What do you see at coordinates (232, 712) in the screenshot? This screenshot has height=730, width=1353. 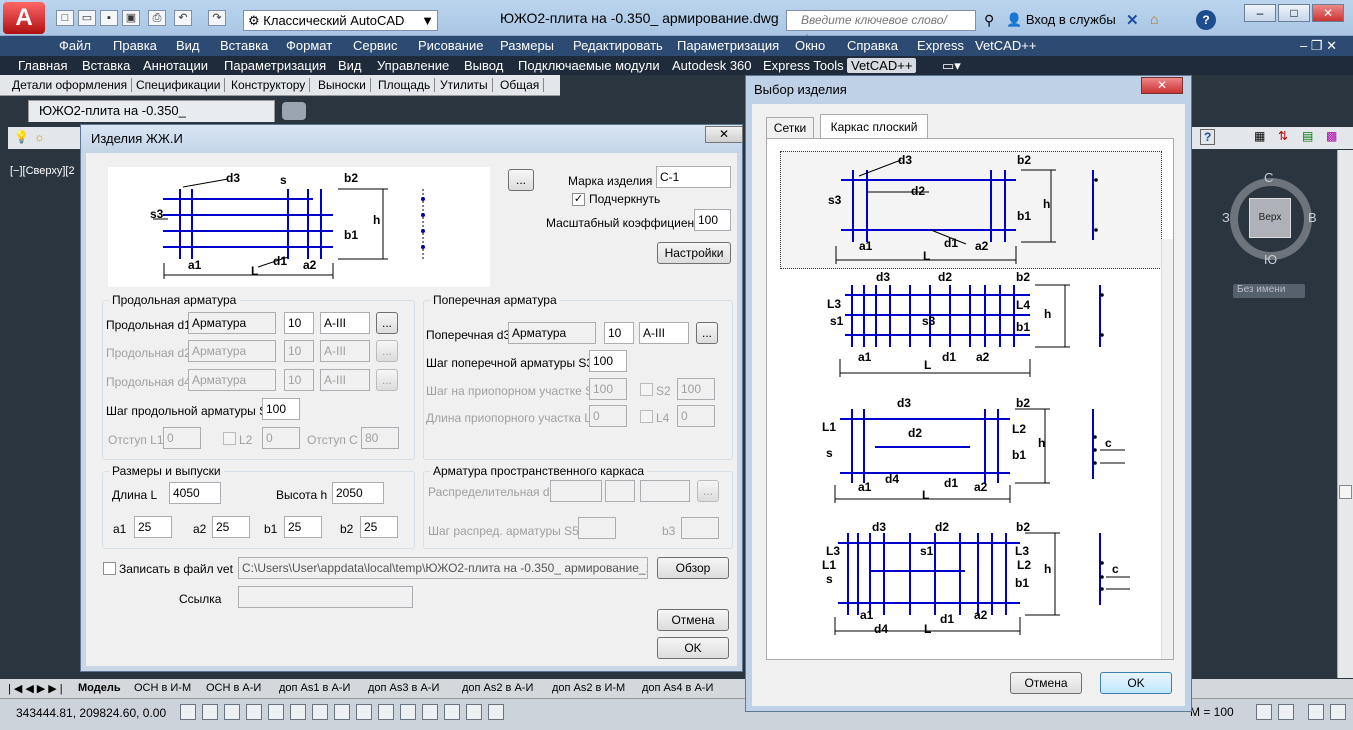 I see `grid-mode-icon` at bounding box center [232, 712].